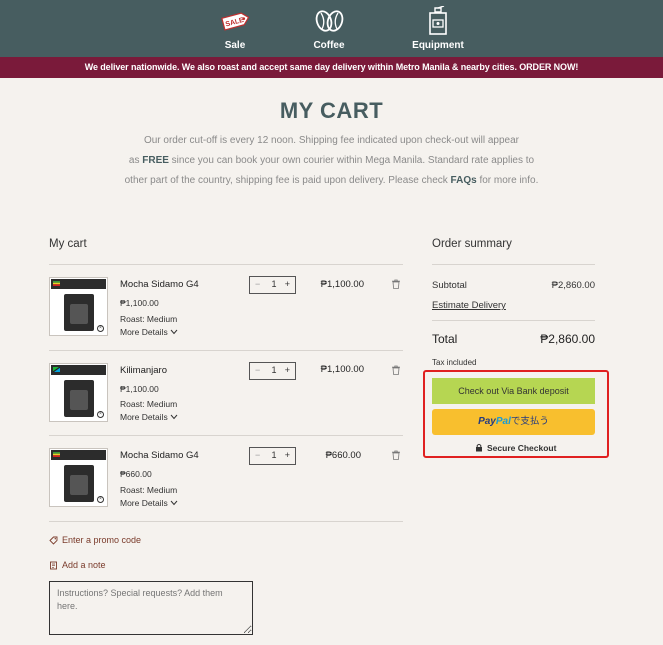 The width and height of the screenshot is (663, 645). I want to click on page-title: MY CART, so click(331, 110).